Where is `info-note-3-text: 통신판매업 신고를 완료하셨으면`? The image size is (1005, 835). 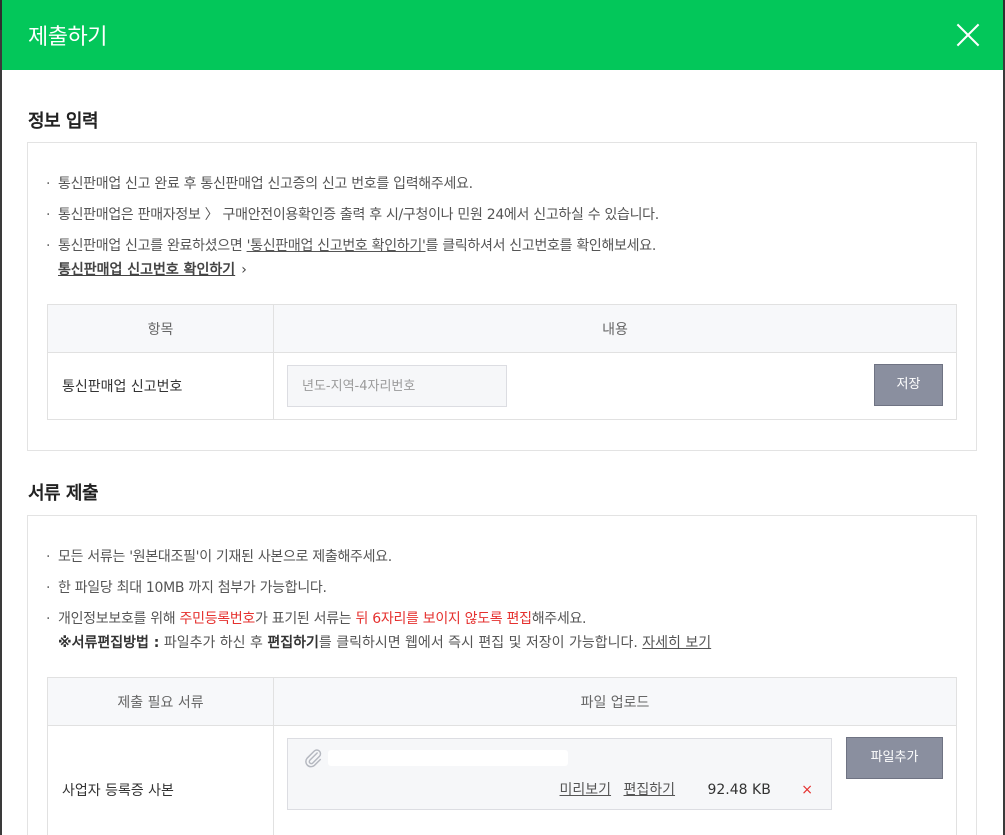 info-note-3-text: 통신판매업 신고를 완료하셨으면 is located at coordinates (152, 246).